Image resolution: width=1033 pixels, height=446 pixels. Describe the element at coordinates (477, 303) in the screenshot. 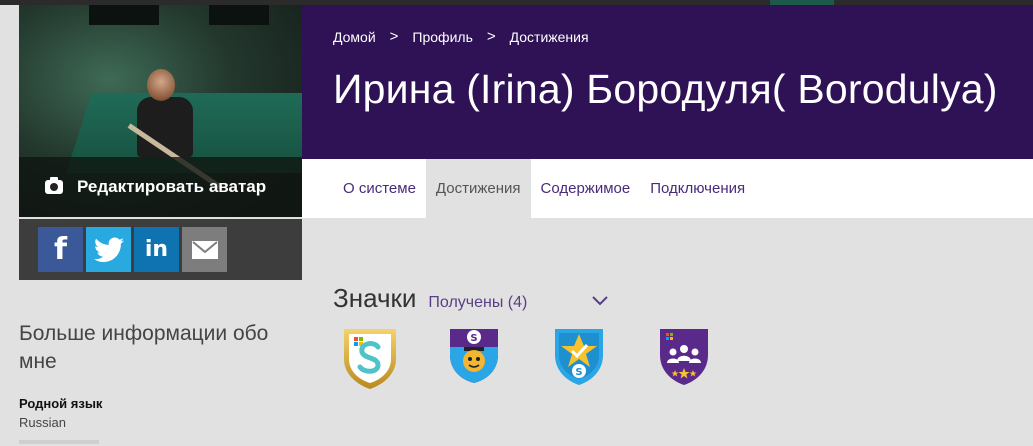

I see `badges-filter-label: Получены (4)` at that location.